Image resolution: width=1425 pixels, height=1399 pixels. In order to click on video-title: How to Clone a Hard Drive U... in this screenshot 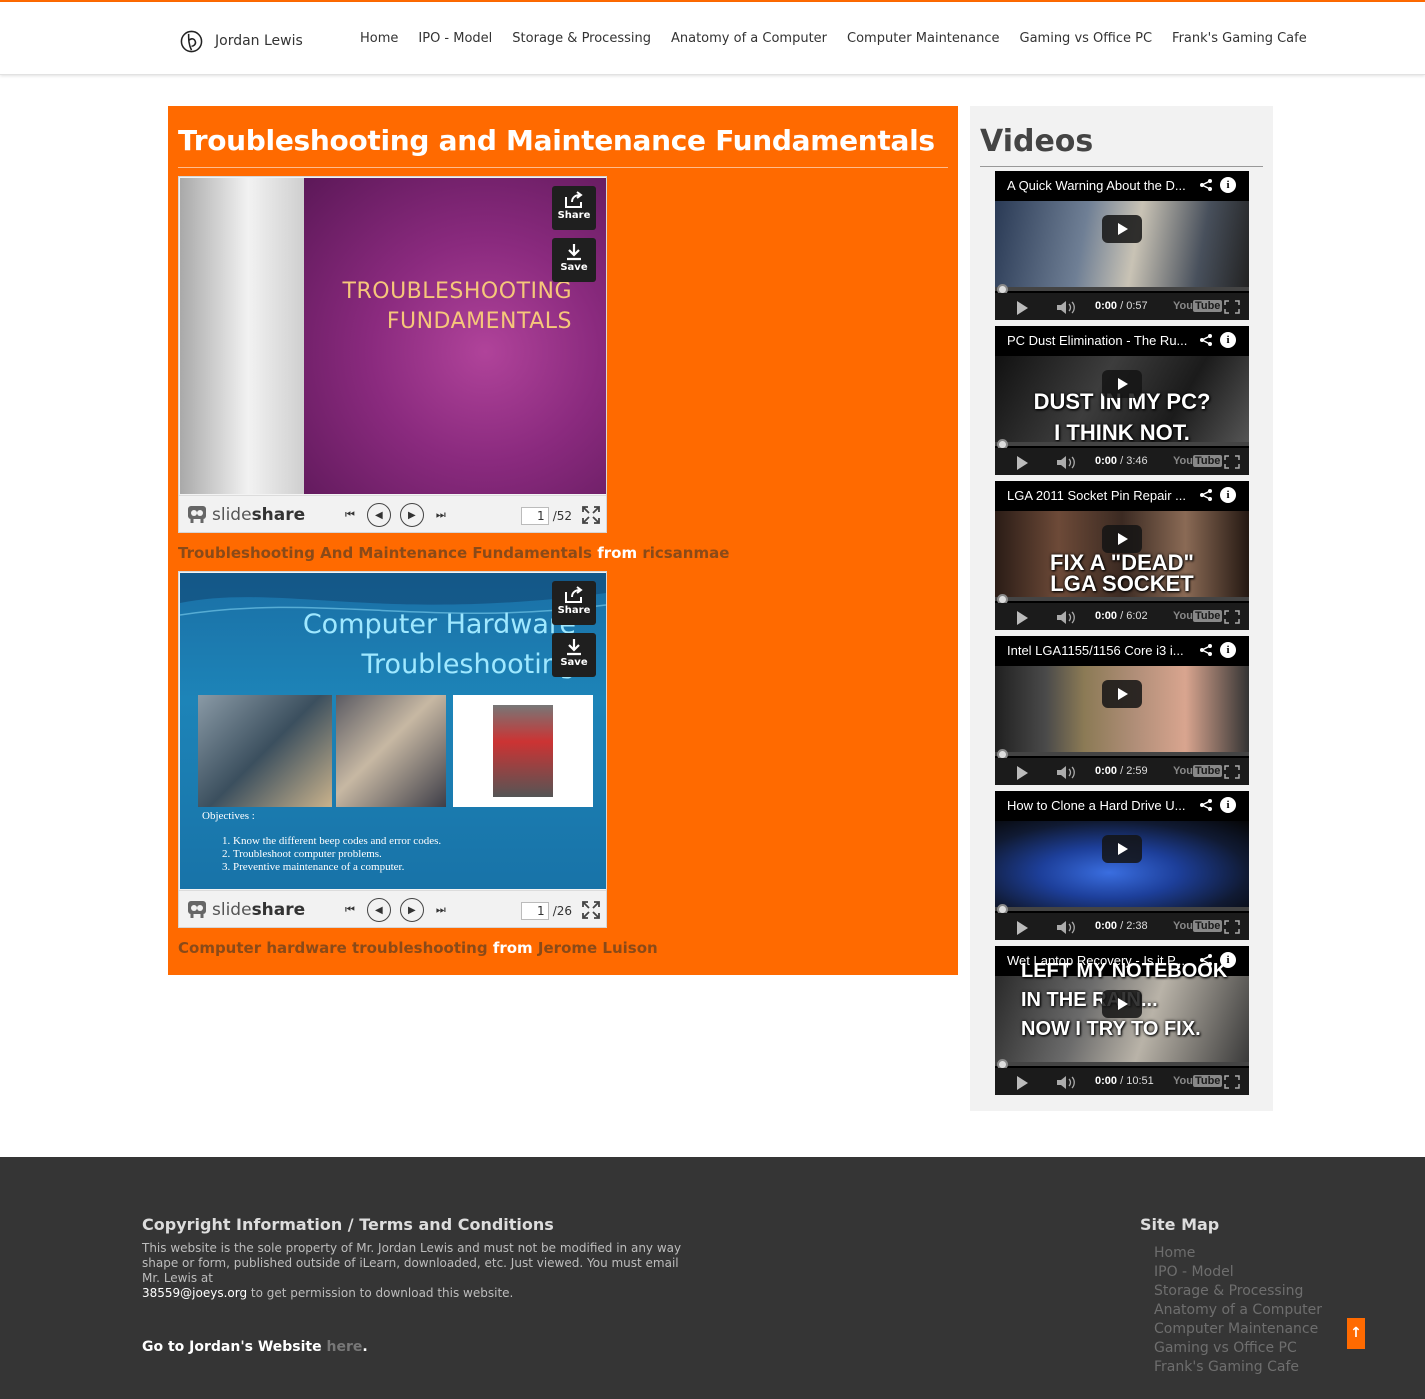, I will do `click(1102, 805)`.